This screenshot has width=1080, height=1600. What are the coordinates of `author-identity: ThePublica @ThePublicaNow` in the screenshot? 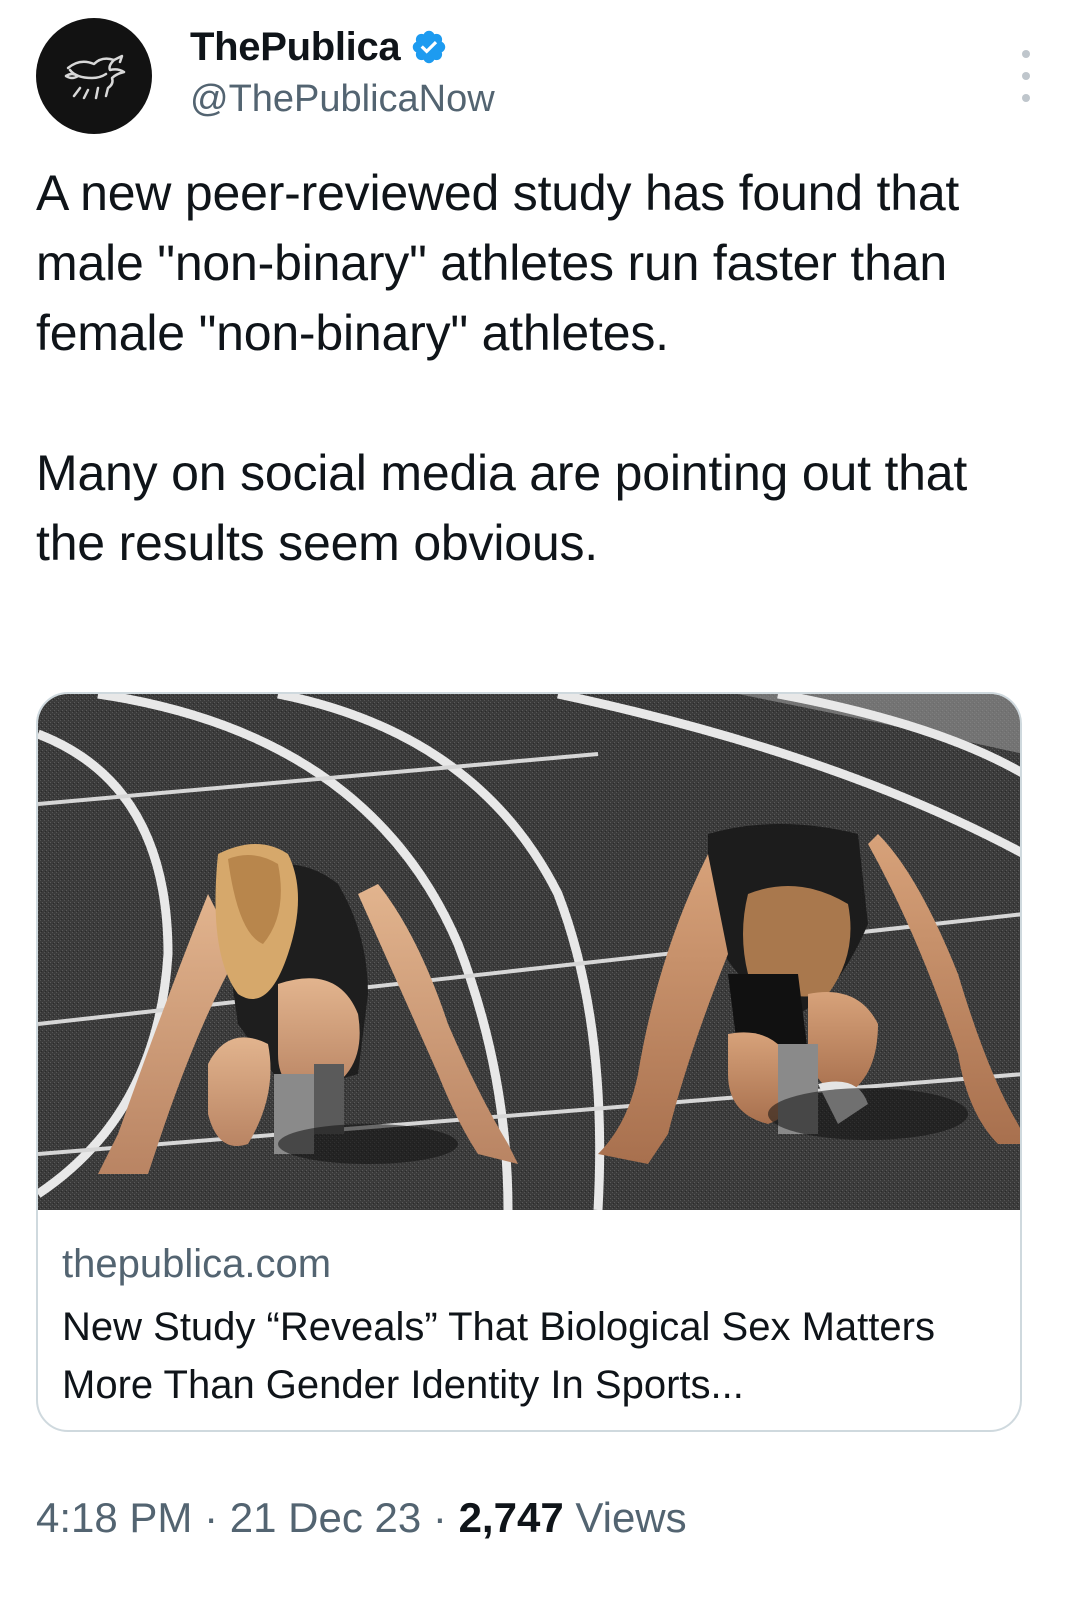 It's located at (342, 71).